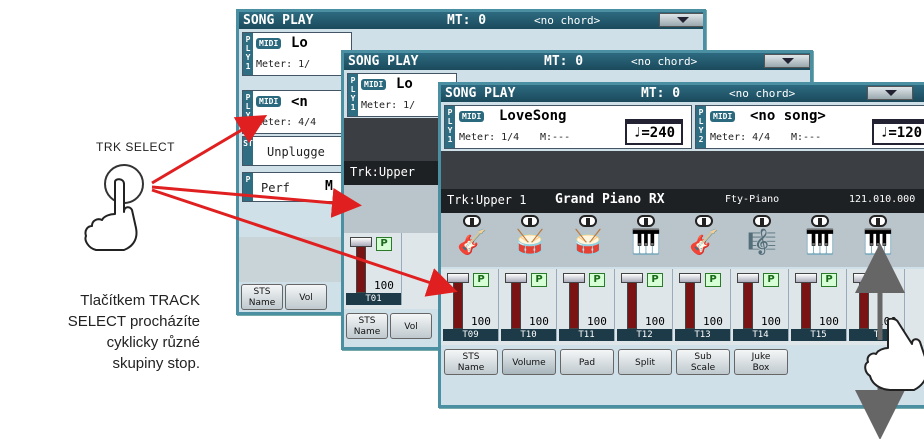 This screenshot has width=924, height=439. What do you see at coordinates (644, 335) in the screenshot?
I see `track-number: T12` at bounding box center [644, 335].